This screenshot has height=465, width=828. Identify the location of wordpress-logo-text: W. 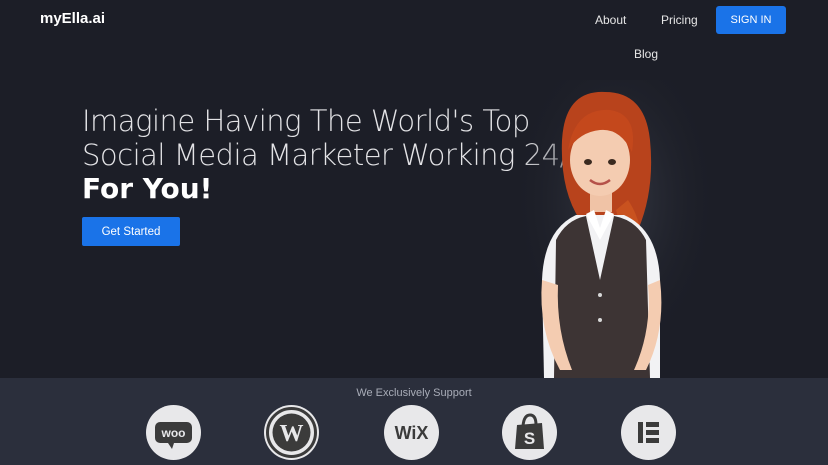
(292, 434).